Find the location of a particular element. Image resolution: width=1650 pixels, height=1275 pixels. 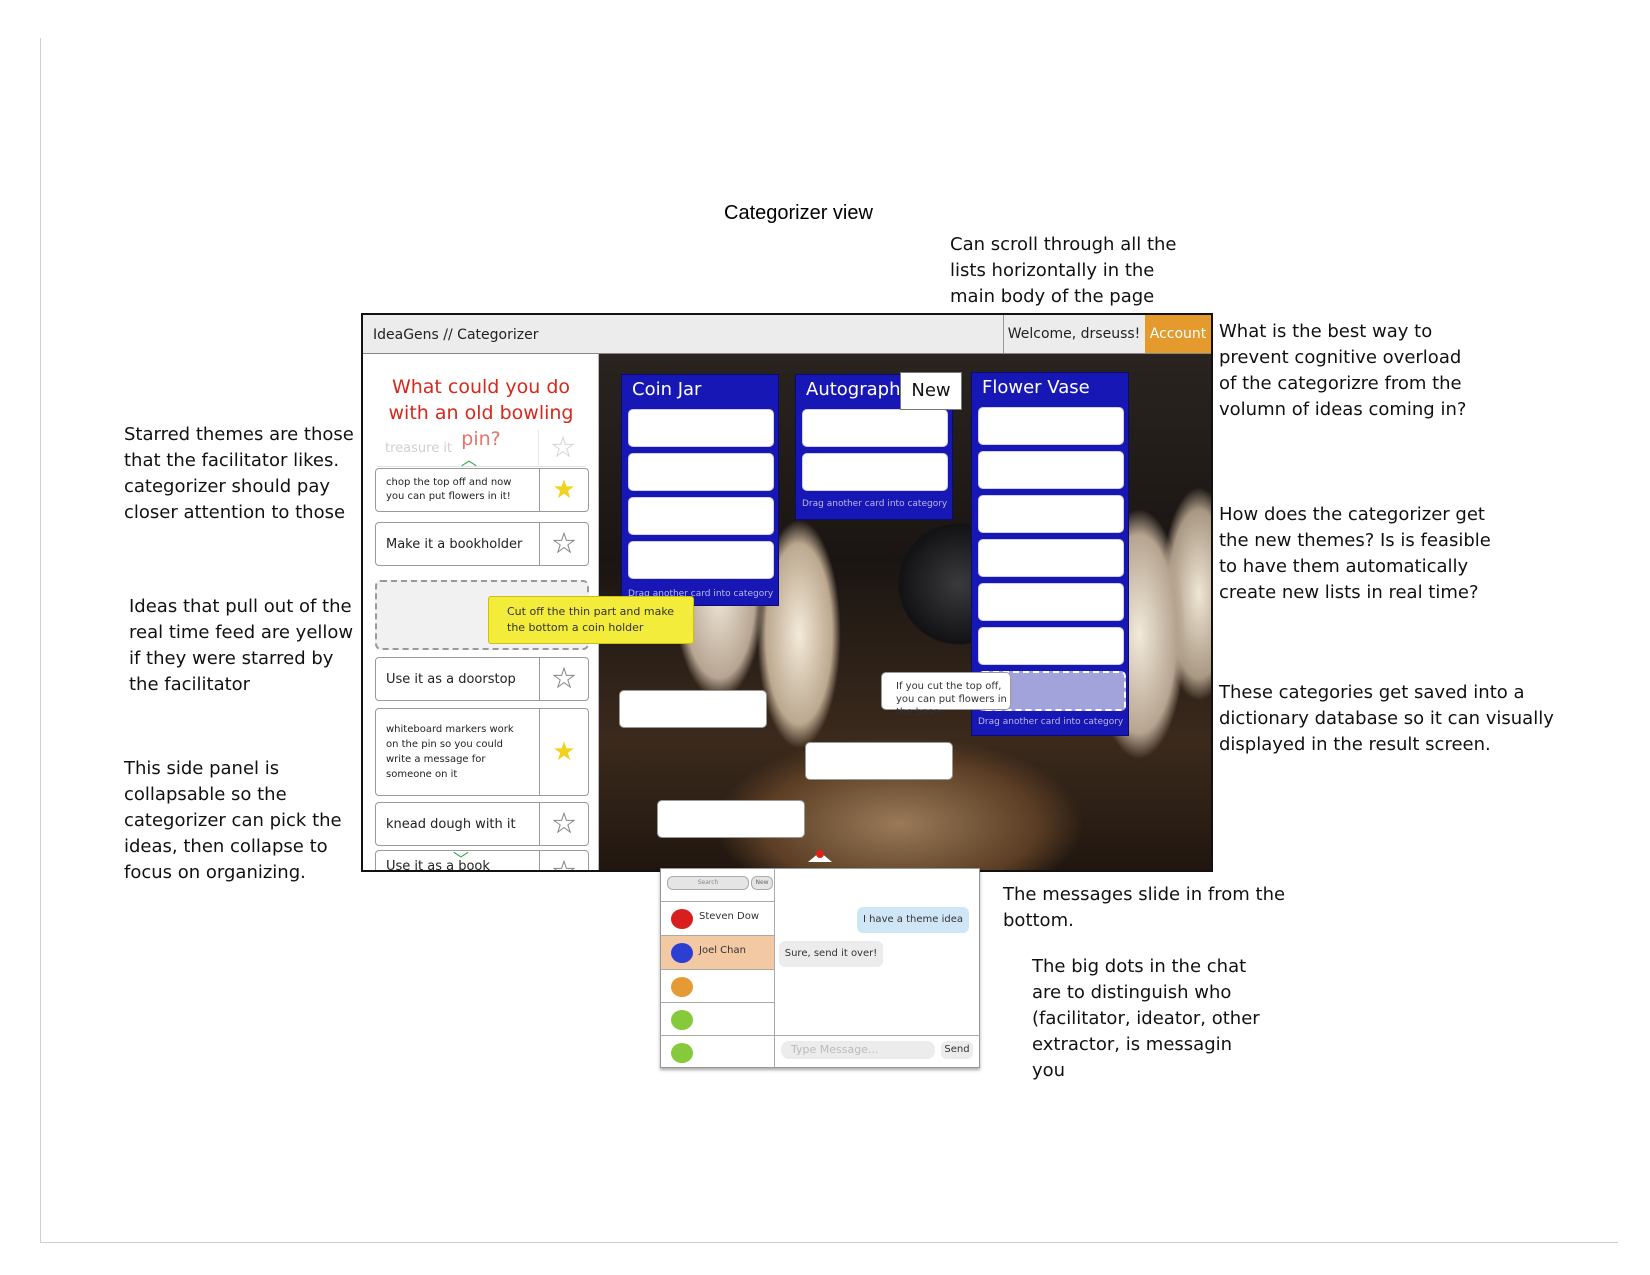

idea-text: knead dough with it is located at coordinates (451, 824).